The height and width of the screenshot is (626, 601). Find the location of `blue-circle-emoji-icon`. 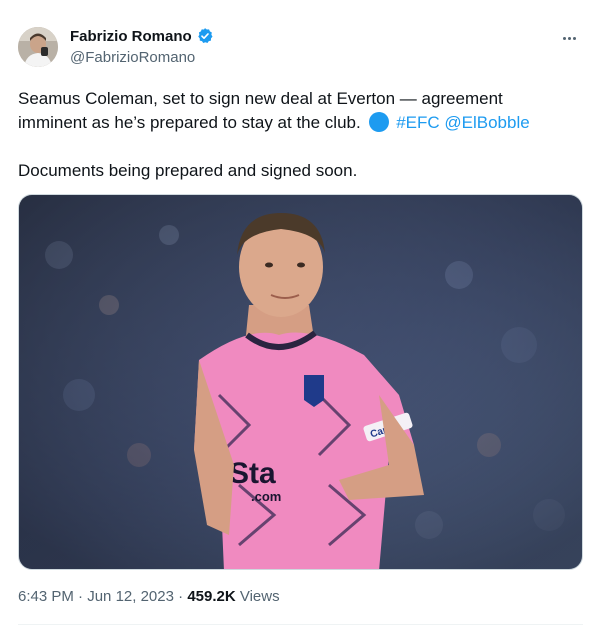

blue-circle-emoji-icon is located at coordinates (379, 122).